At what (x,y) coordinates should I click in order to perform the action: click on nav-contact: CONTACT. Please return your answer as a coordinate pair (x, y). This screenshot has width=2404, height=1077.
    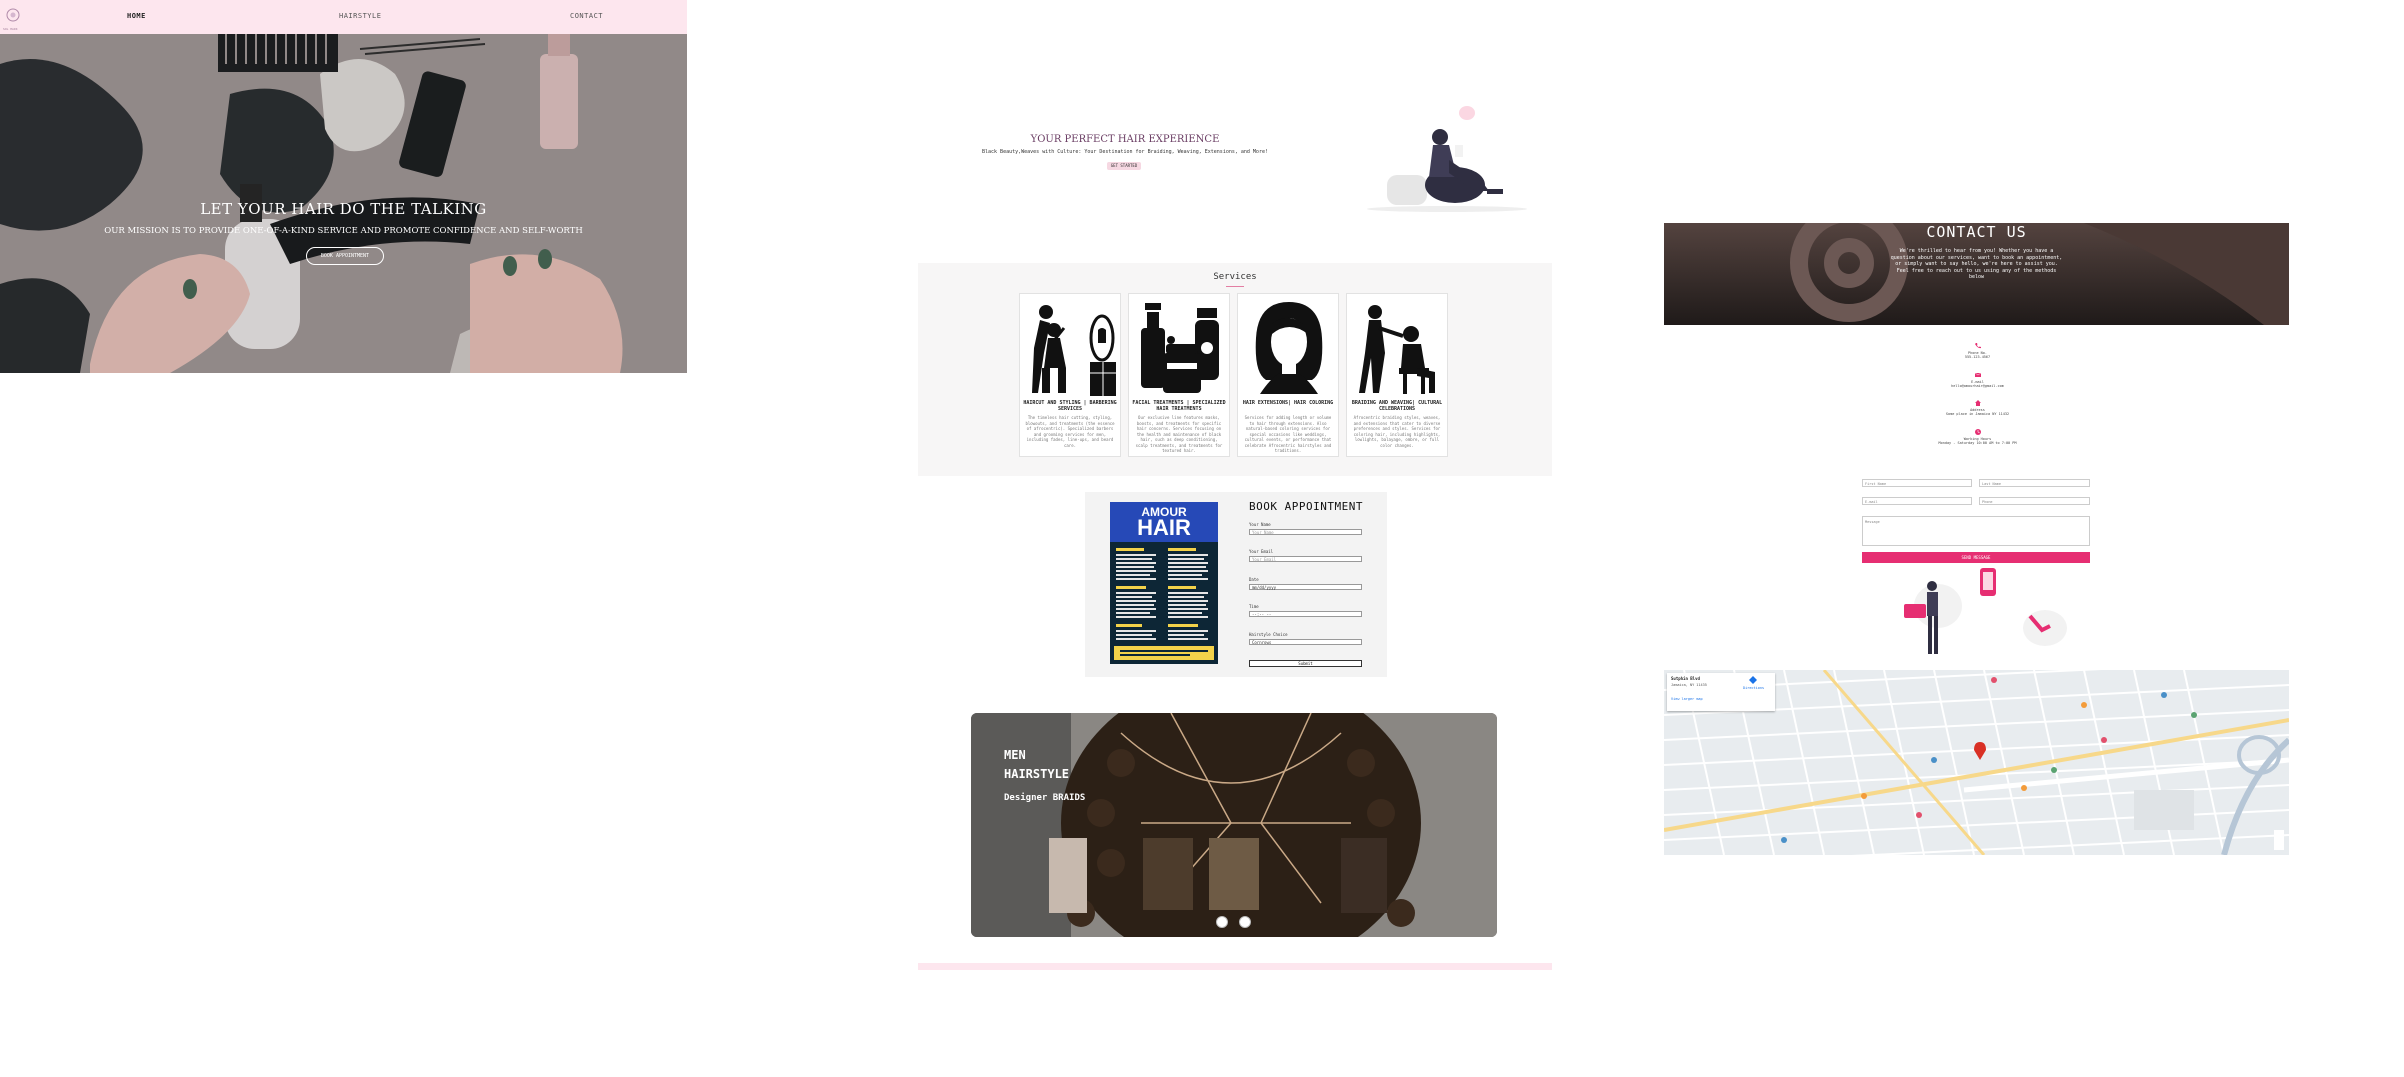
    Looking at the image, I should click on (586, 16).